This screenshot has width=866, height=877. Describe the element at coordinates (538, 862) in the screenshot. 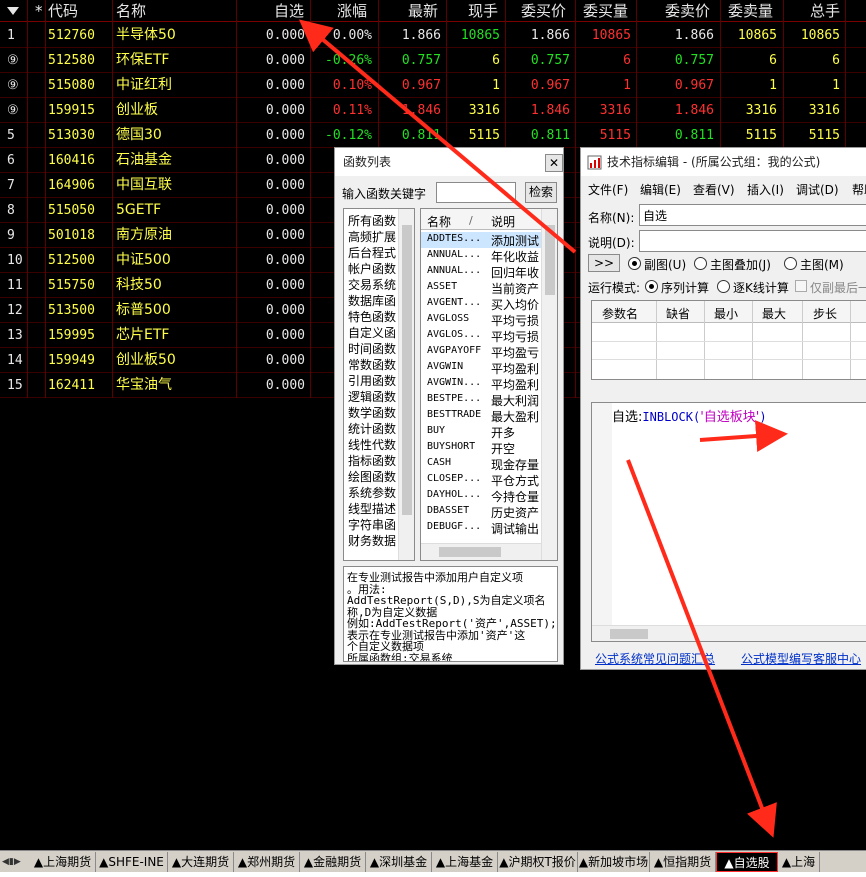

I see `market-tab: ▲沪期权T报价` at that location.